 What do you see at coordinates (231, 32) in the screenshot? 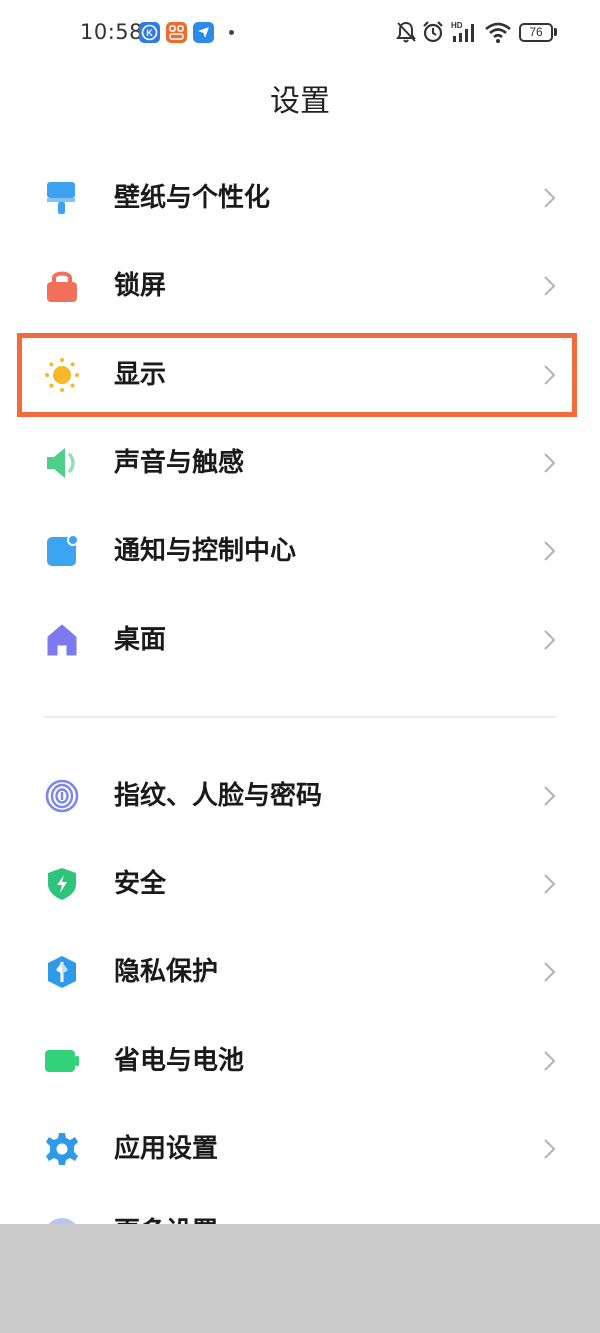
I see `status-more-dot` at bounding box center [231, 32].